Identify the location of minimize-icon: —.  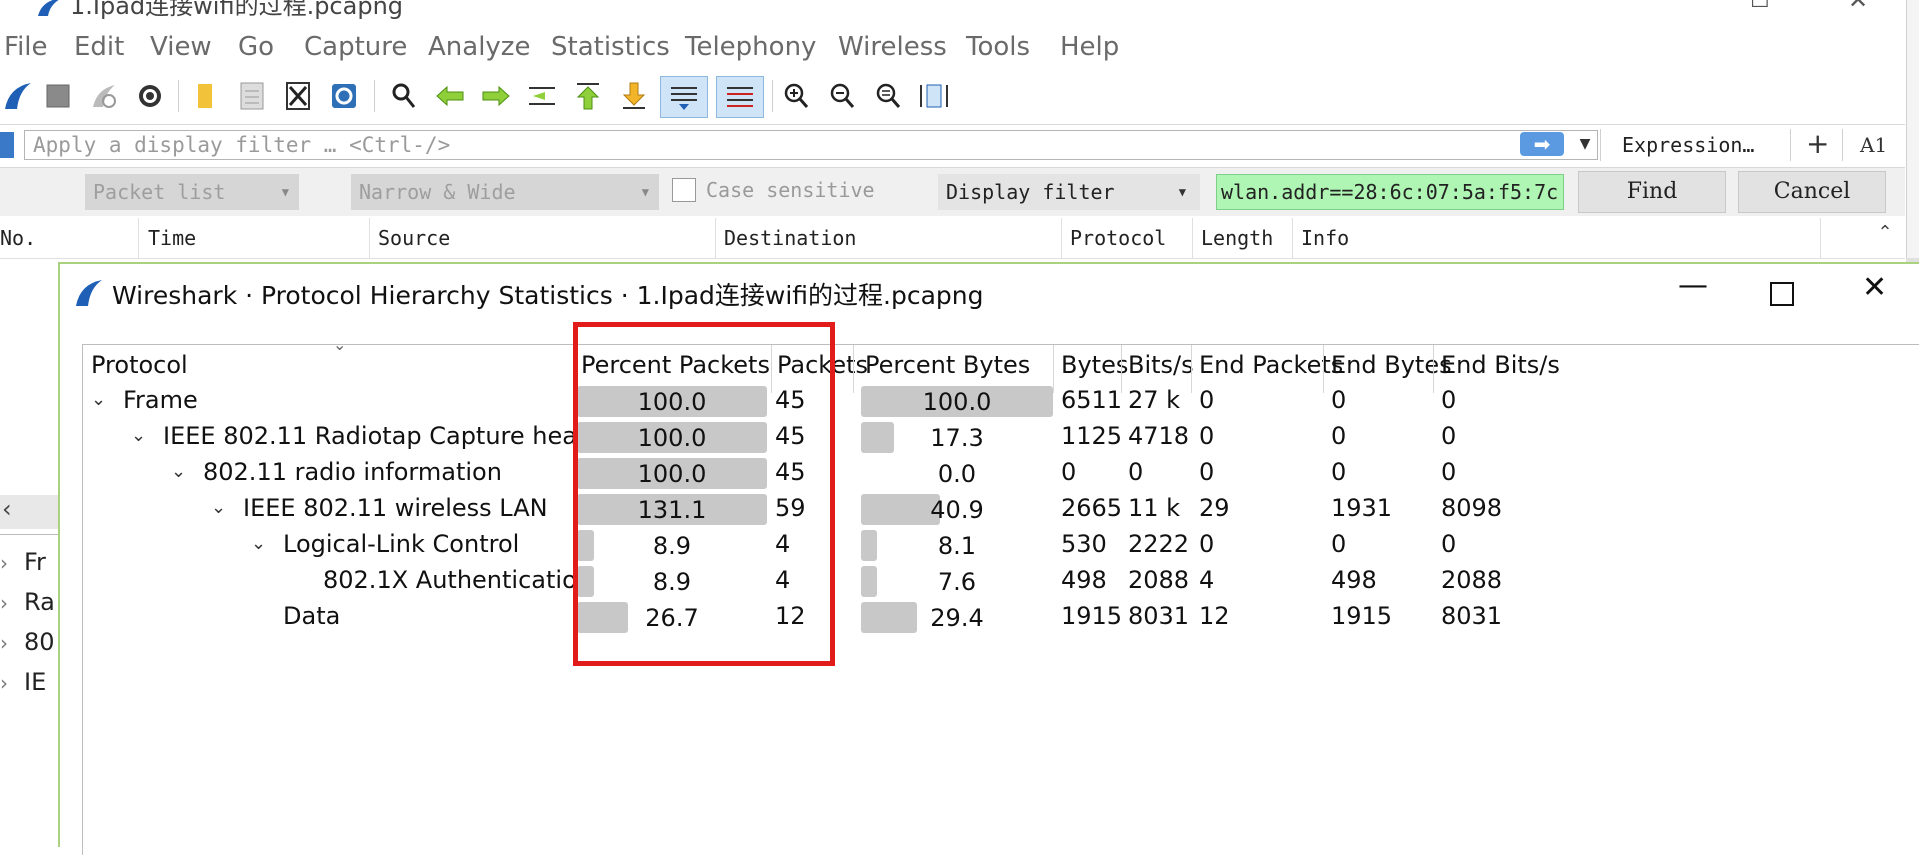
(1693, 285).